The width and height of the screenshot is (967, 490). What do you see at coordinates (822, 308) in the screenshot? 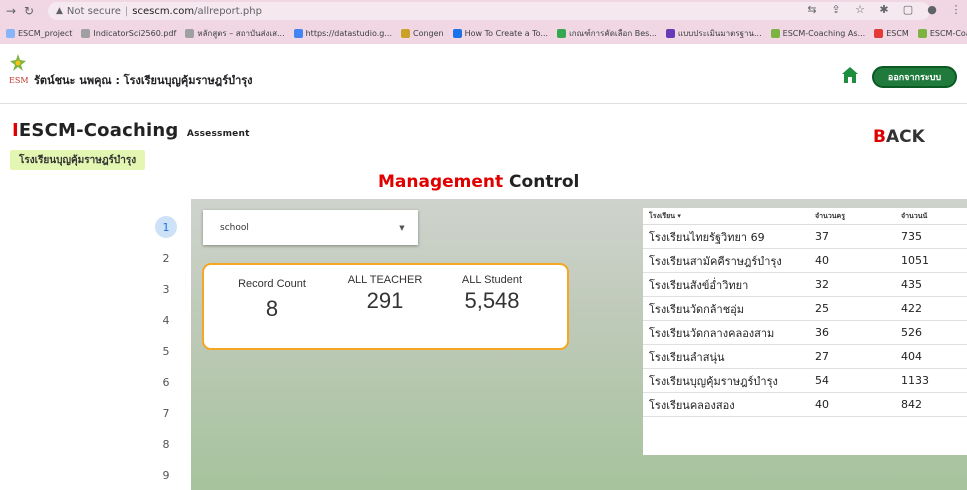
I see `cell-teachers: 25` at bounding box center [822, 308].